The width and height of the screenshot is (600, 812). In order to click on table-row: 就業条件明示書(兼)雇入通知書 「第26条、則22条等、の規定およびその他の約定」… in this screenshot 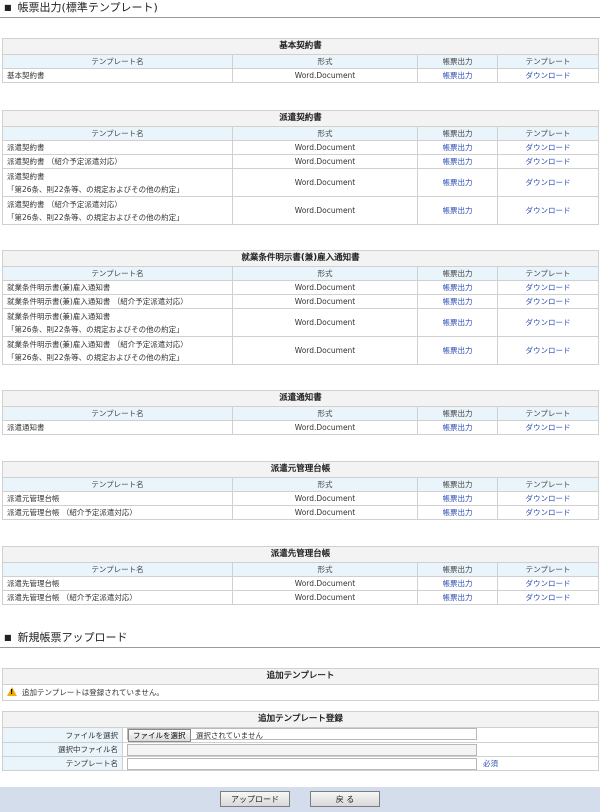, I will do `click(301, 322)`.